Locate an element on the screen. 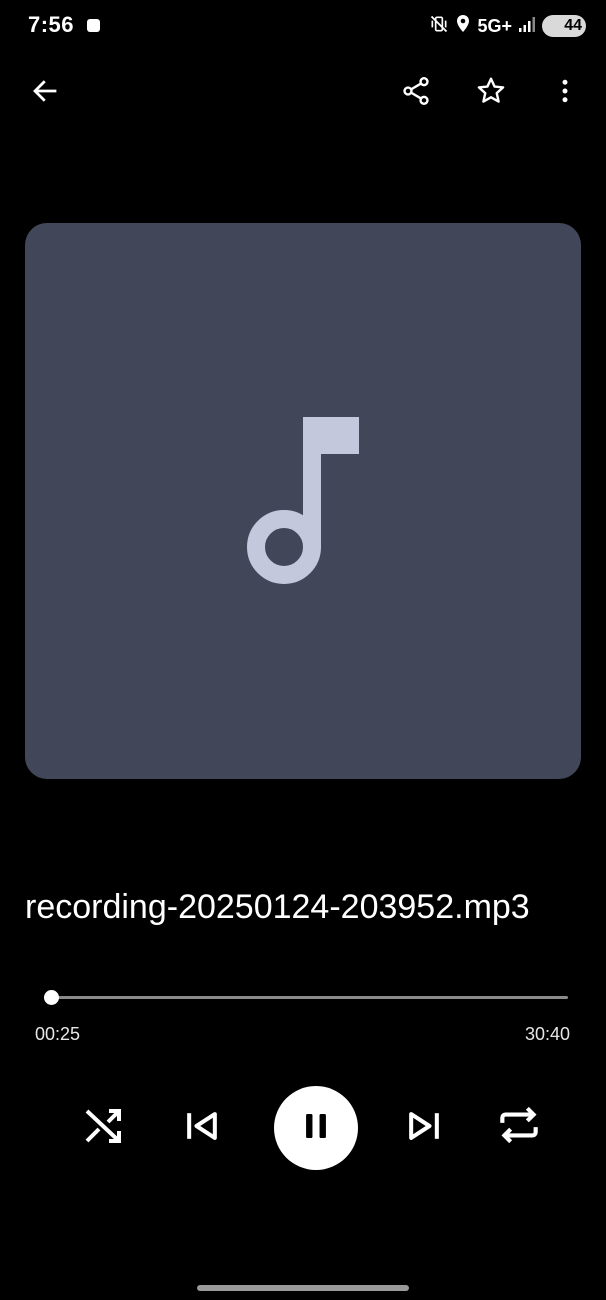  notification-icon is located at coordinates (93, 25).